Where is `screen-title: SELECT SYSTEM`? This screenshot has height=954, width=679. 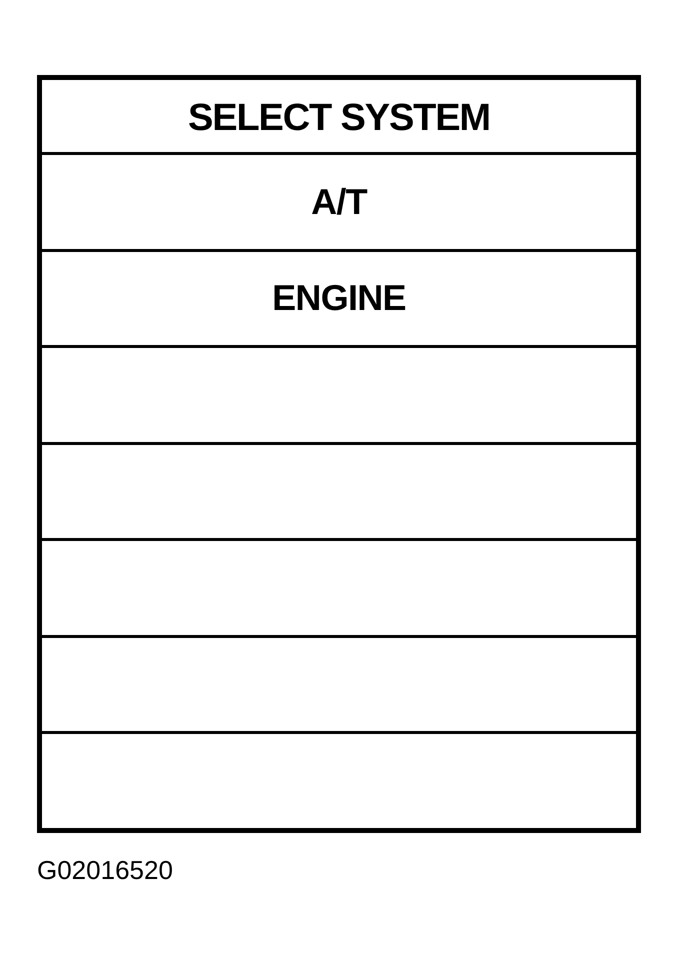
screen-title: SELECT SYSTEM is located at coordinates (339, 117).